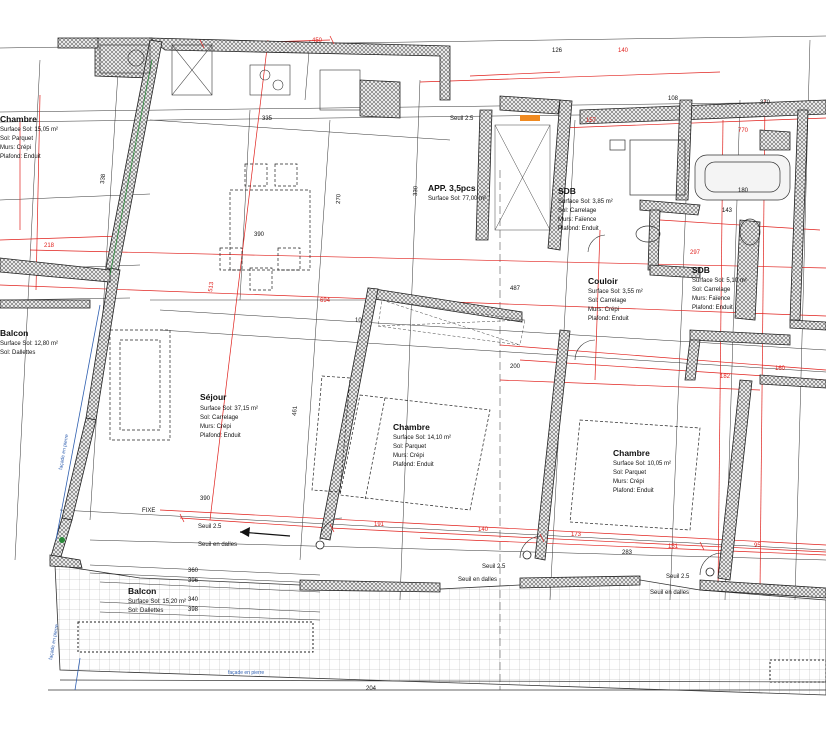  I want to click on fixe-note: FIXE, so click(148, 511).